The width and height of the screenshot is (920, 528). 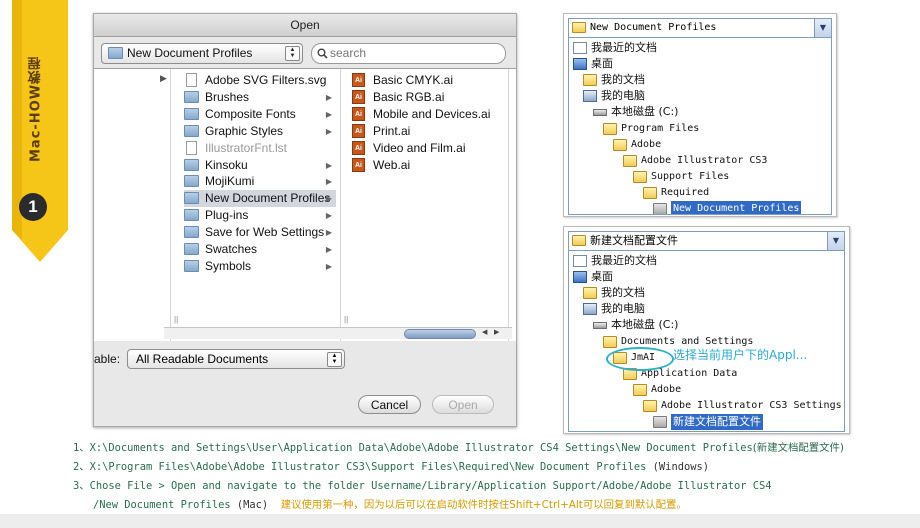 What do you see at coordinates (590, 309) in the screenshot?
I see `computer-icon` at bounding box center [590, 309].